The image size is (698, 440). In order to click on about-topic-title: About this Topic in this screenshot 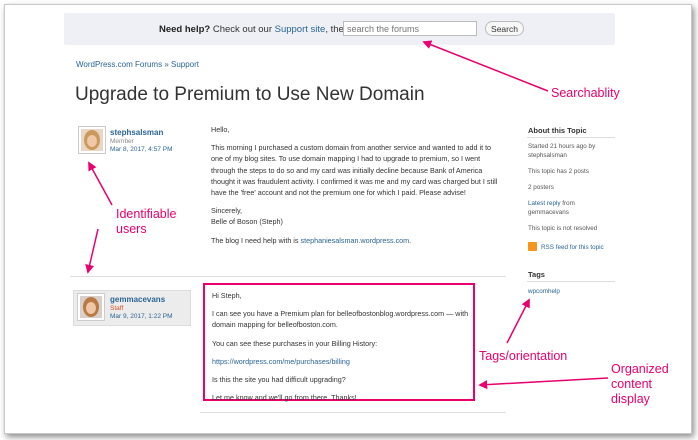, I will do `click(557, 130)`.